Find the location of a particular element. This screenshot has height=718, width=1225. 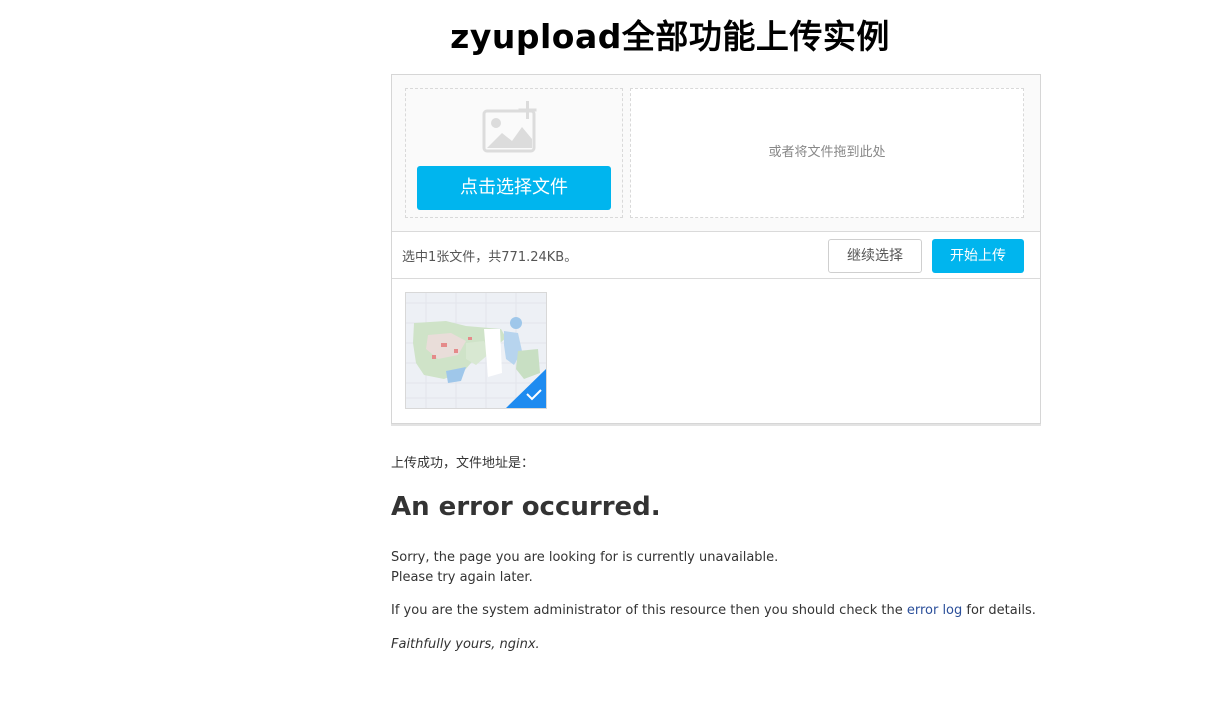

drop-zone: 或者将文件拖到此处 is located at coordinates (827, 153).